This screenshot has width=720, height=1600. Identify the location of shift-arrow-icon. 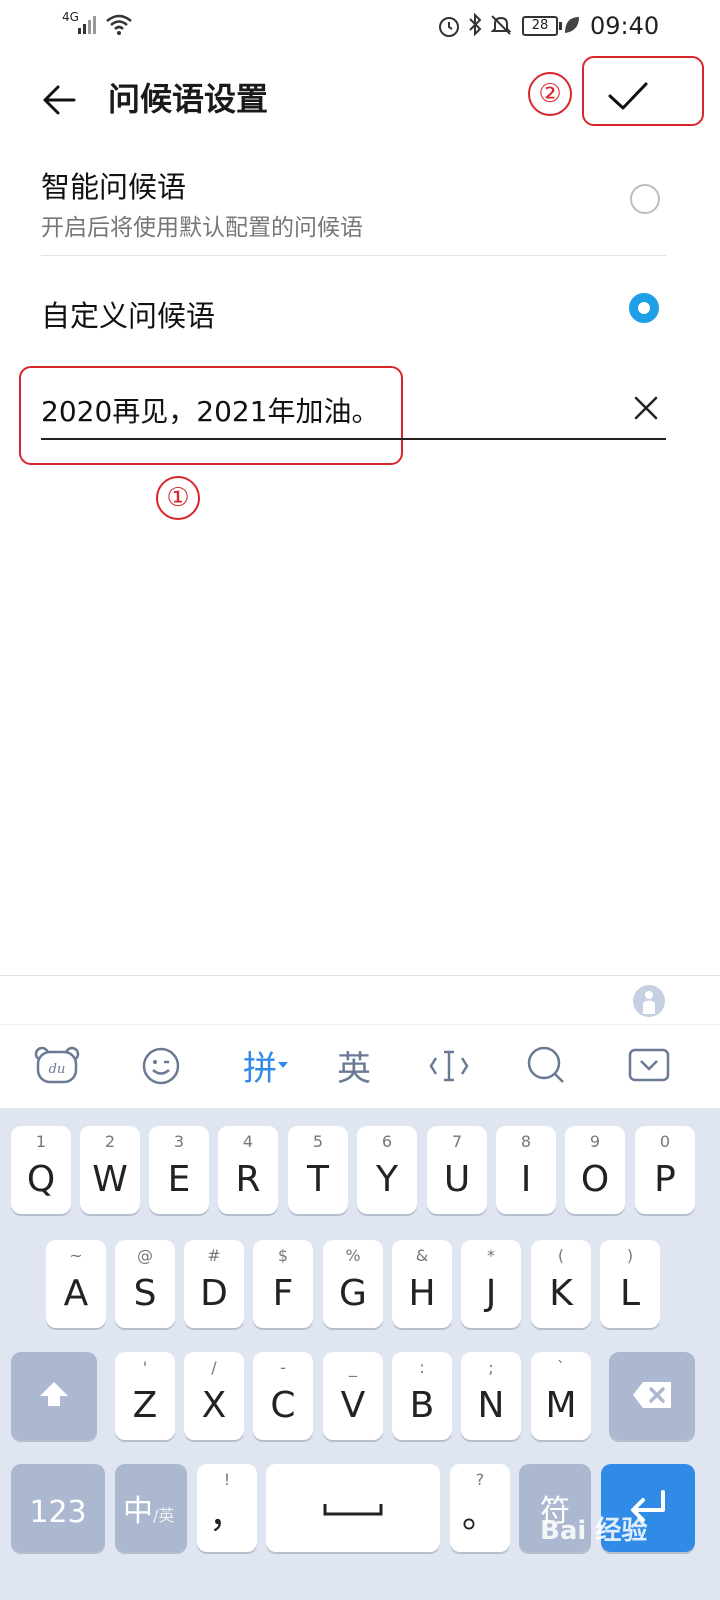
(54, 1394).